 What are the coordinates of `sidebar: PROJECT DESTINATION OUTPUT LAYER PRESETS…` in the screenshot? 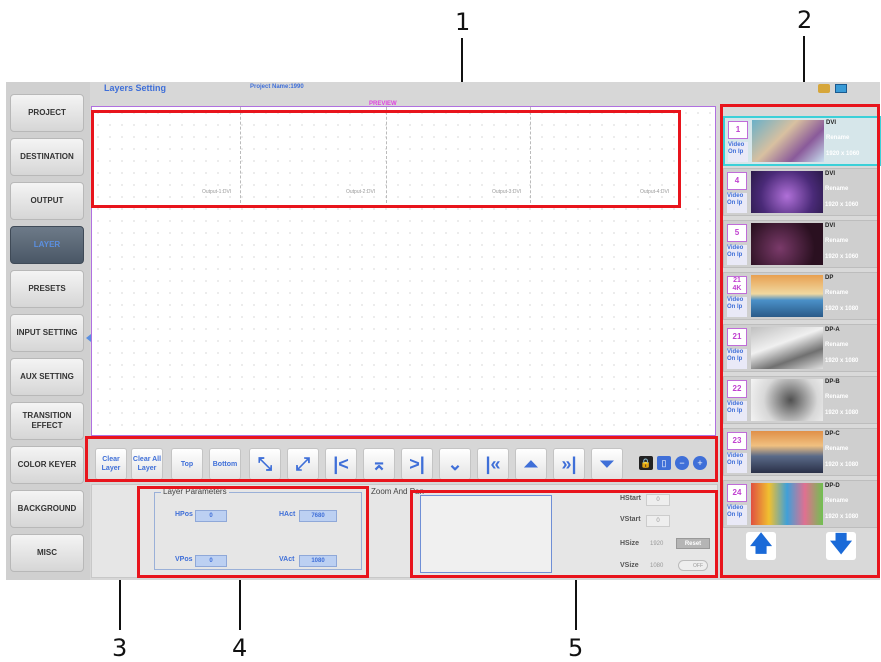 It's located at (48, 331).